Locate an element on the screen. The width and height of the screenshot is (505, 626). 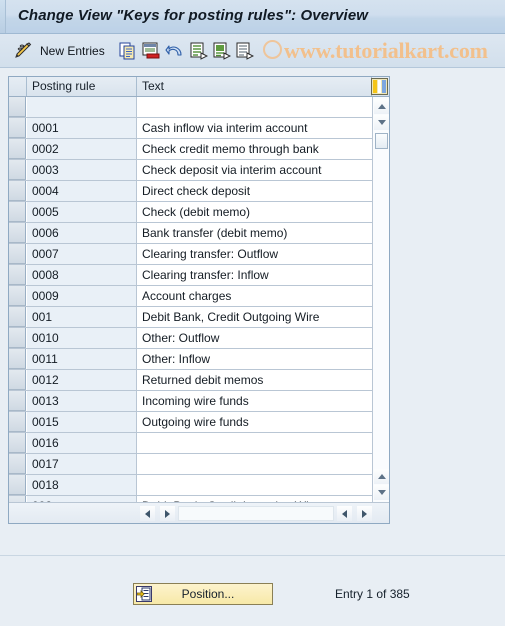
table-row: 0002 Check credit memo through bank is located at coordinates (190, 149).